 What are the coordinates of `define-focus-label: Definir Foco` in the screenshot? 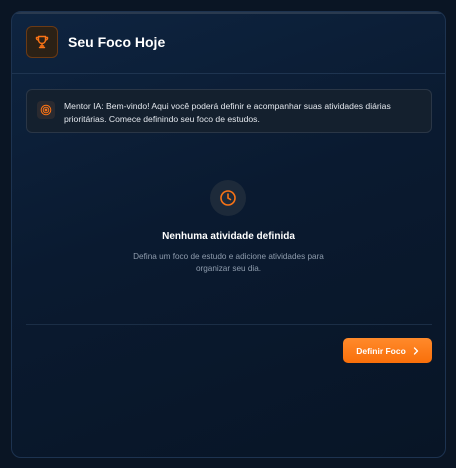 It's located at (381, 350).